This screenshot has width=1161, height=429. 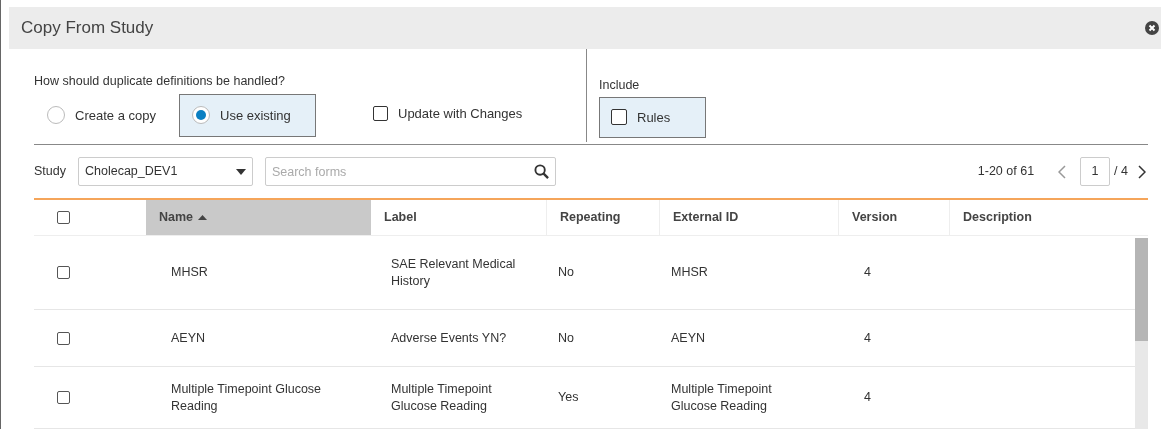 I want to click on column-header: Name, so click(x=258, y=217).